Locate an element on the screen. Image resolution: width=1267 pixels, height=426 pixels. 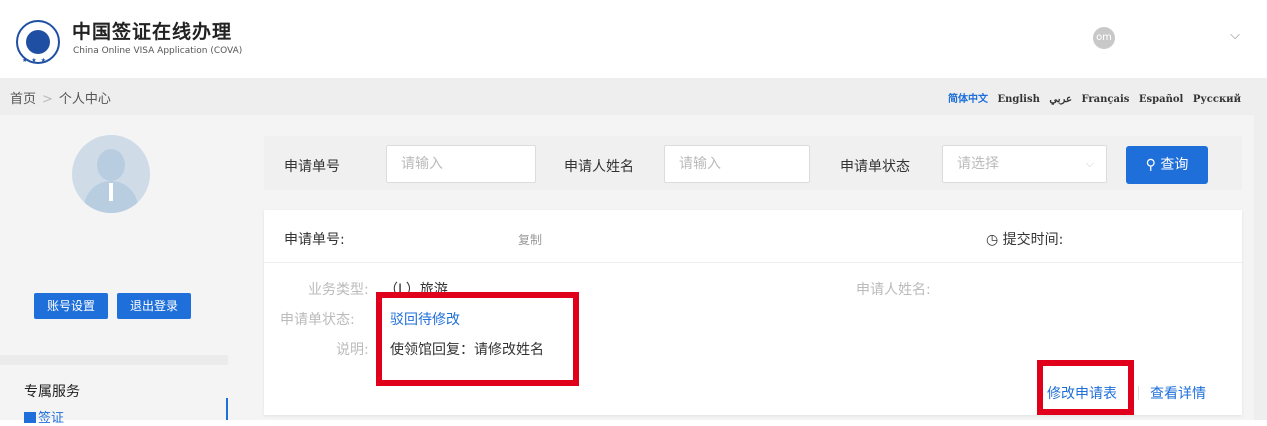
logout-button: 退出登录 is located at coordinates (154, 306).